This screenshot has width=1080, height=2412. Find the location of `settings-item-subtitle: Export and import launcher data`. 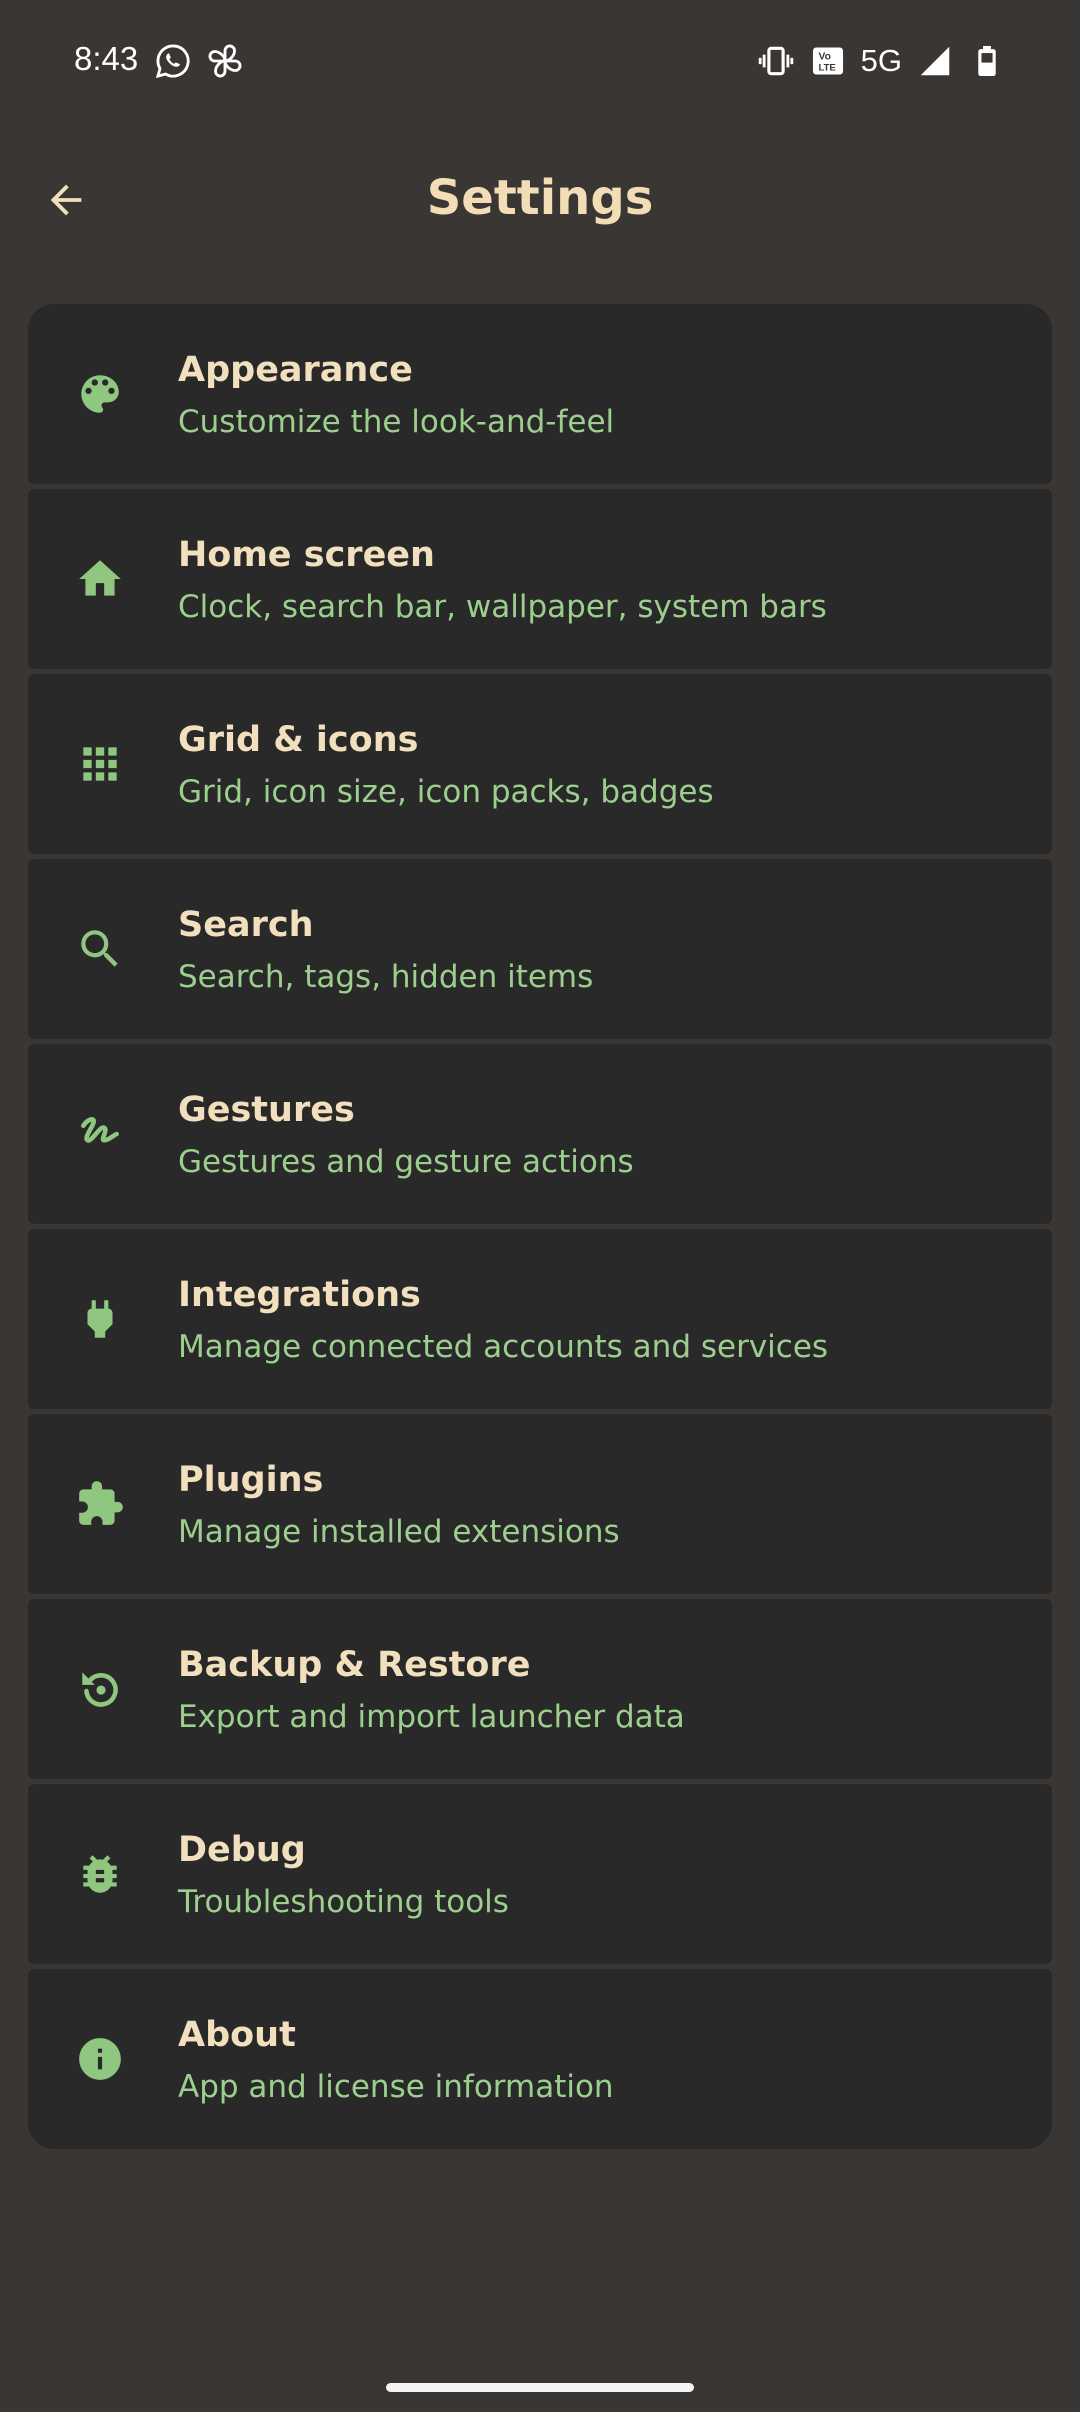

settings-item-subtitle: Export and import launcher data is located at coordinates (431, 1717).